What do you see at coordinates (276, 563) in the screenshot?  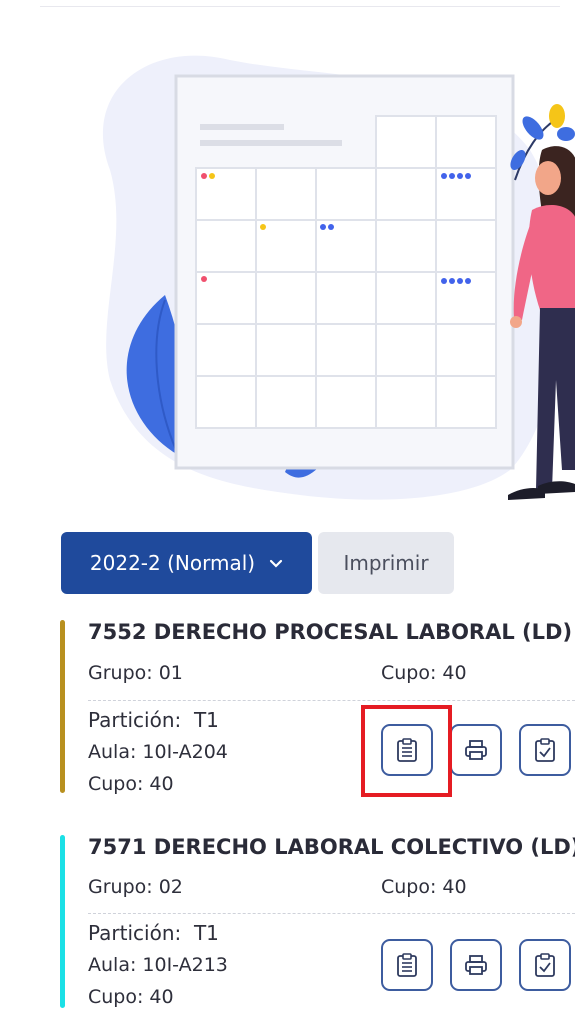 I see `chevron-down-icon` at bounding box center [276, 563].